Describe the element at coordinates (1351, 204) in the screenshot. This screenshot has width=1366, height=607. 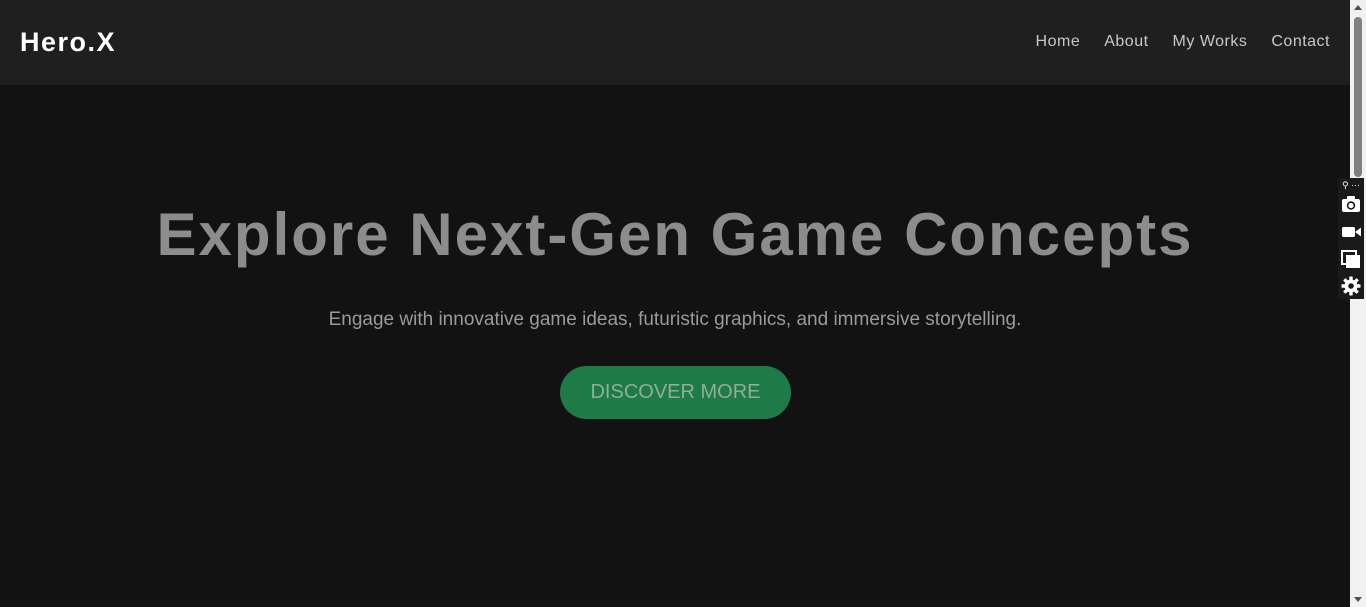
I see `camera-icon` at that location.